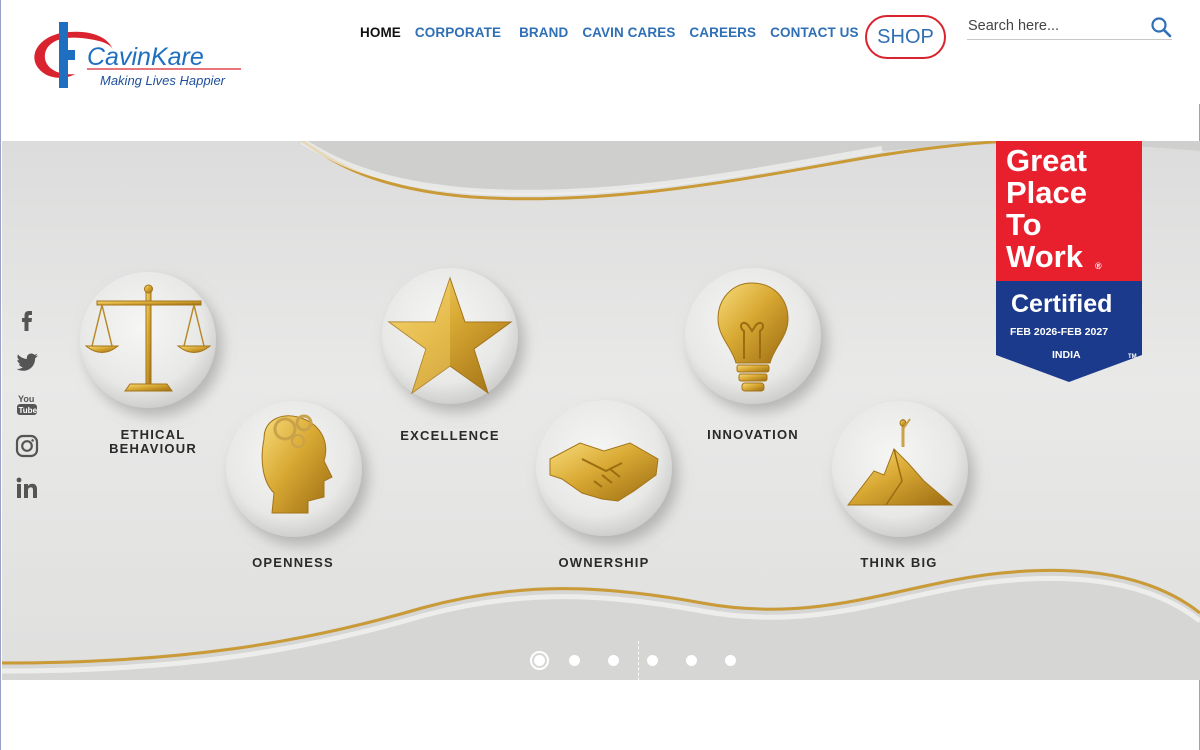 The image size is (1200, 750). I want to click on nav-contact-us: CONTACT US, so click(814, 32).